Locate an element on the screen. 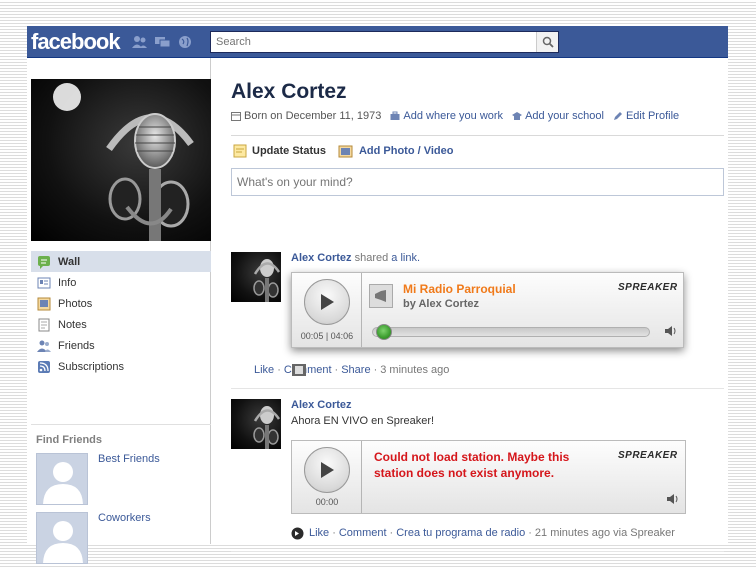 This screenshot has width=756, height=567. profile-picture is located at coordinates (121, 160).